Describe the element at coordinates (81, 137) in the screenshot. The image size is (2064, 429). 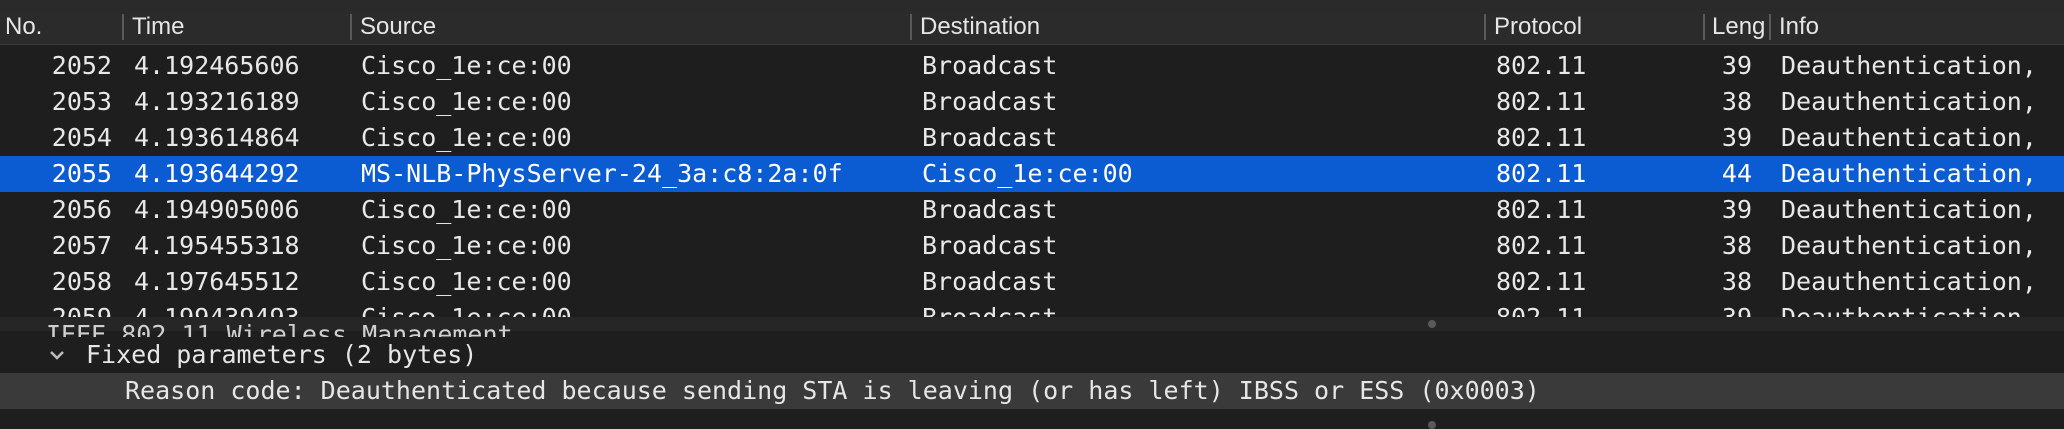
I see `packet-number: 2054` at that location.